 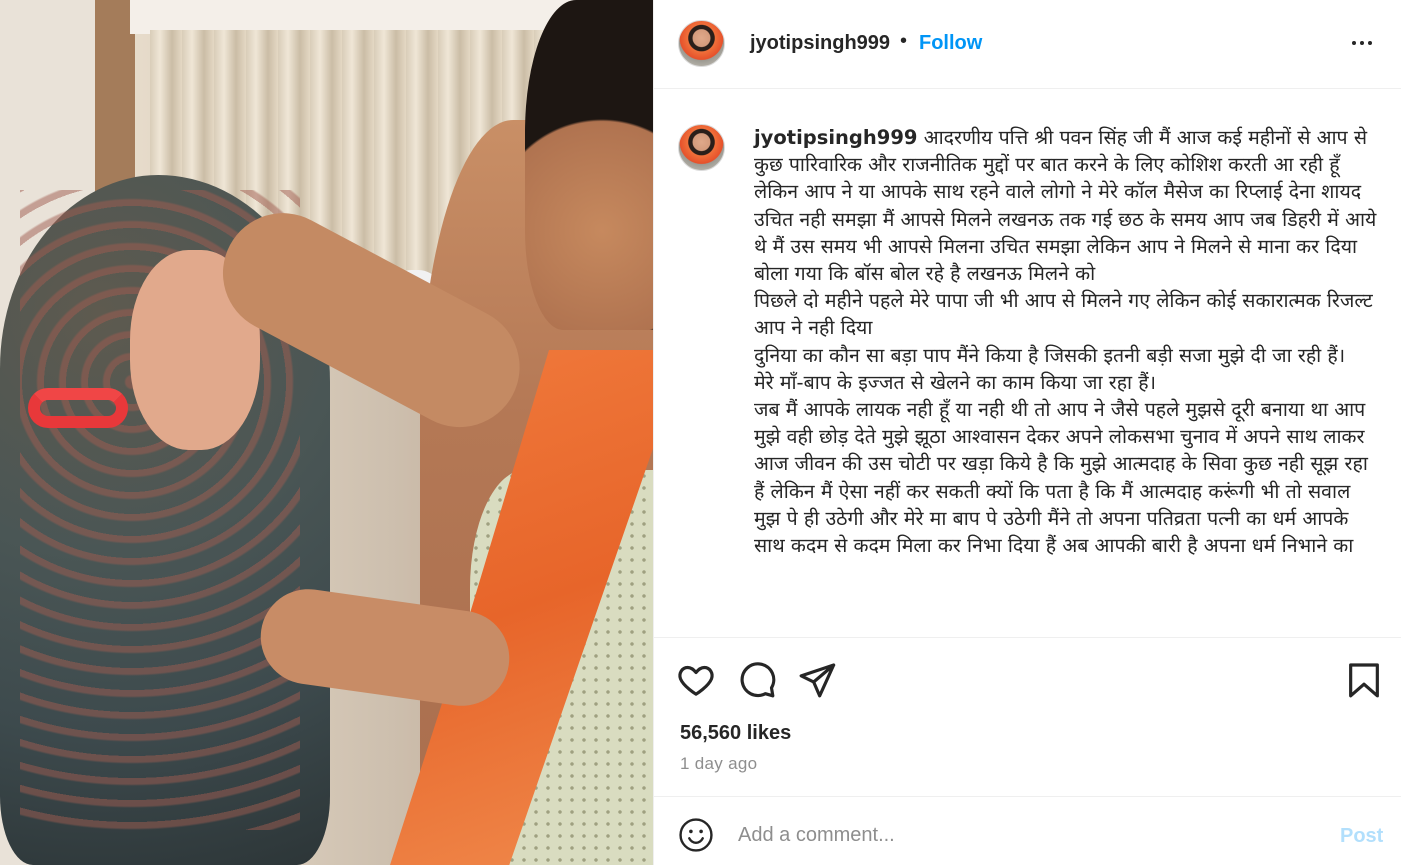 What do you see at coordinates (817, 680) in the screenshot?
I see `paper-plane-icon` at bounding box center [817, 680].